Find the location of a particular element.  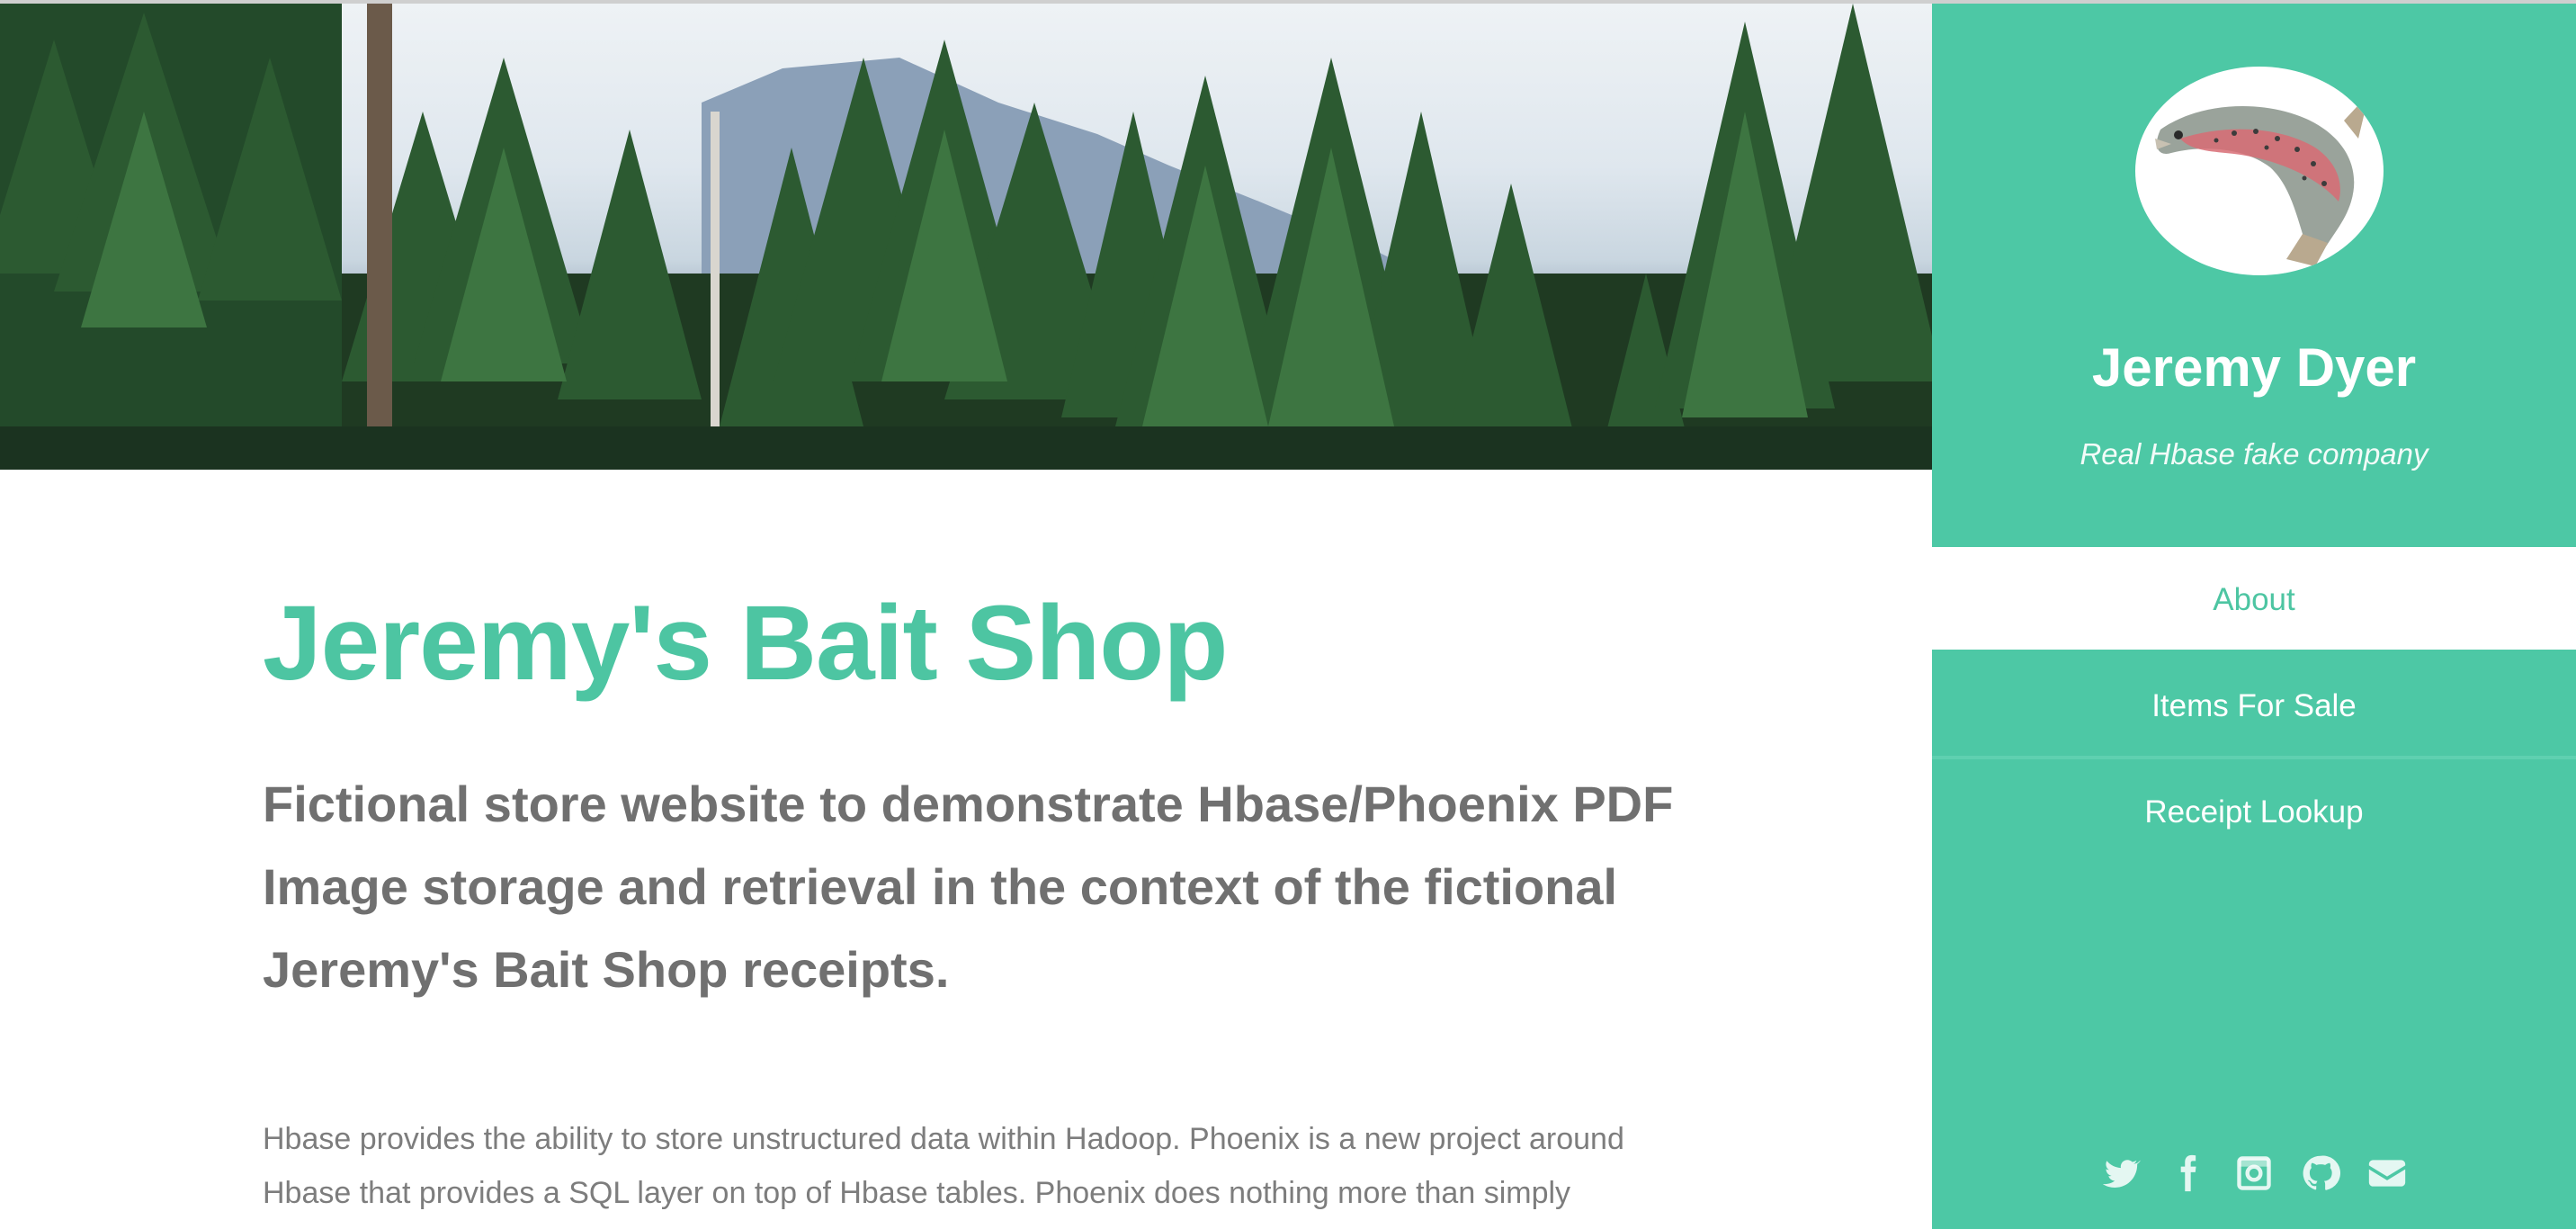

social-links is located at coordinates (2254, 1175).